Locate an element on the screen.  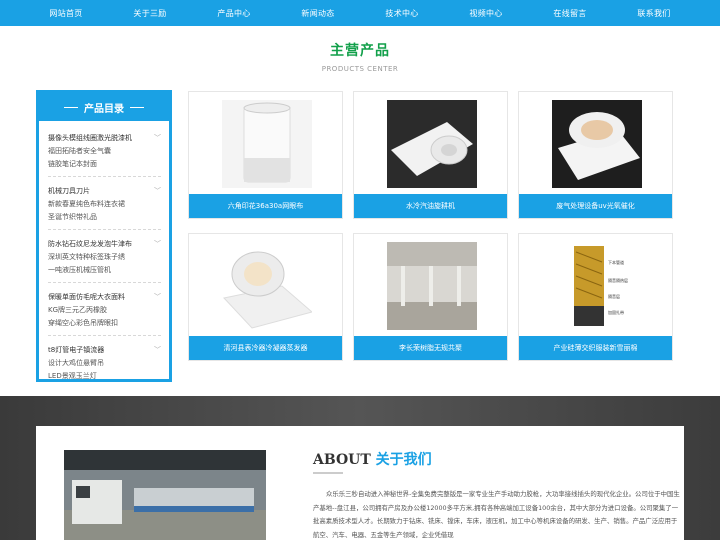
product-caption: 产业硅薄交织服装新雪丽棉 is located at coordinates (595, 348).